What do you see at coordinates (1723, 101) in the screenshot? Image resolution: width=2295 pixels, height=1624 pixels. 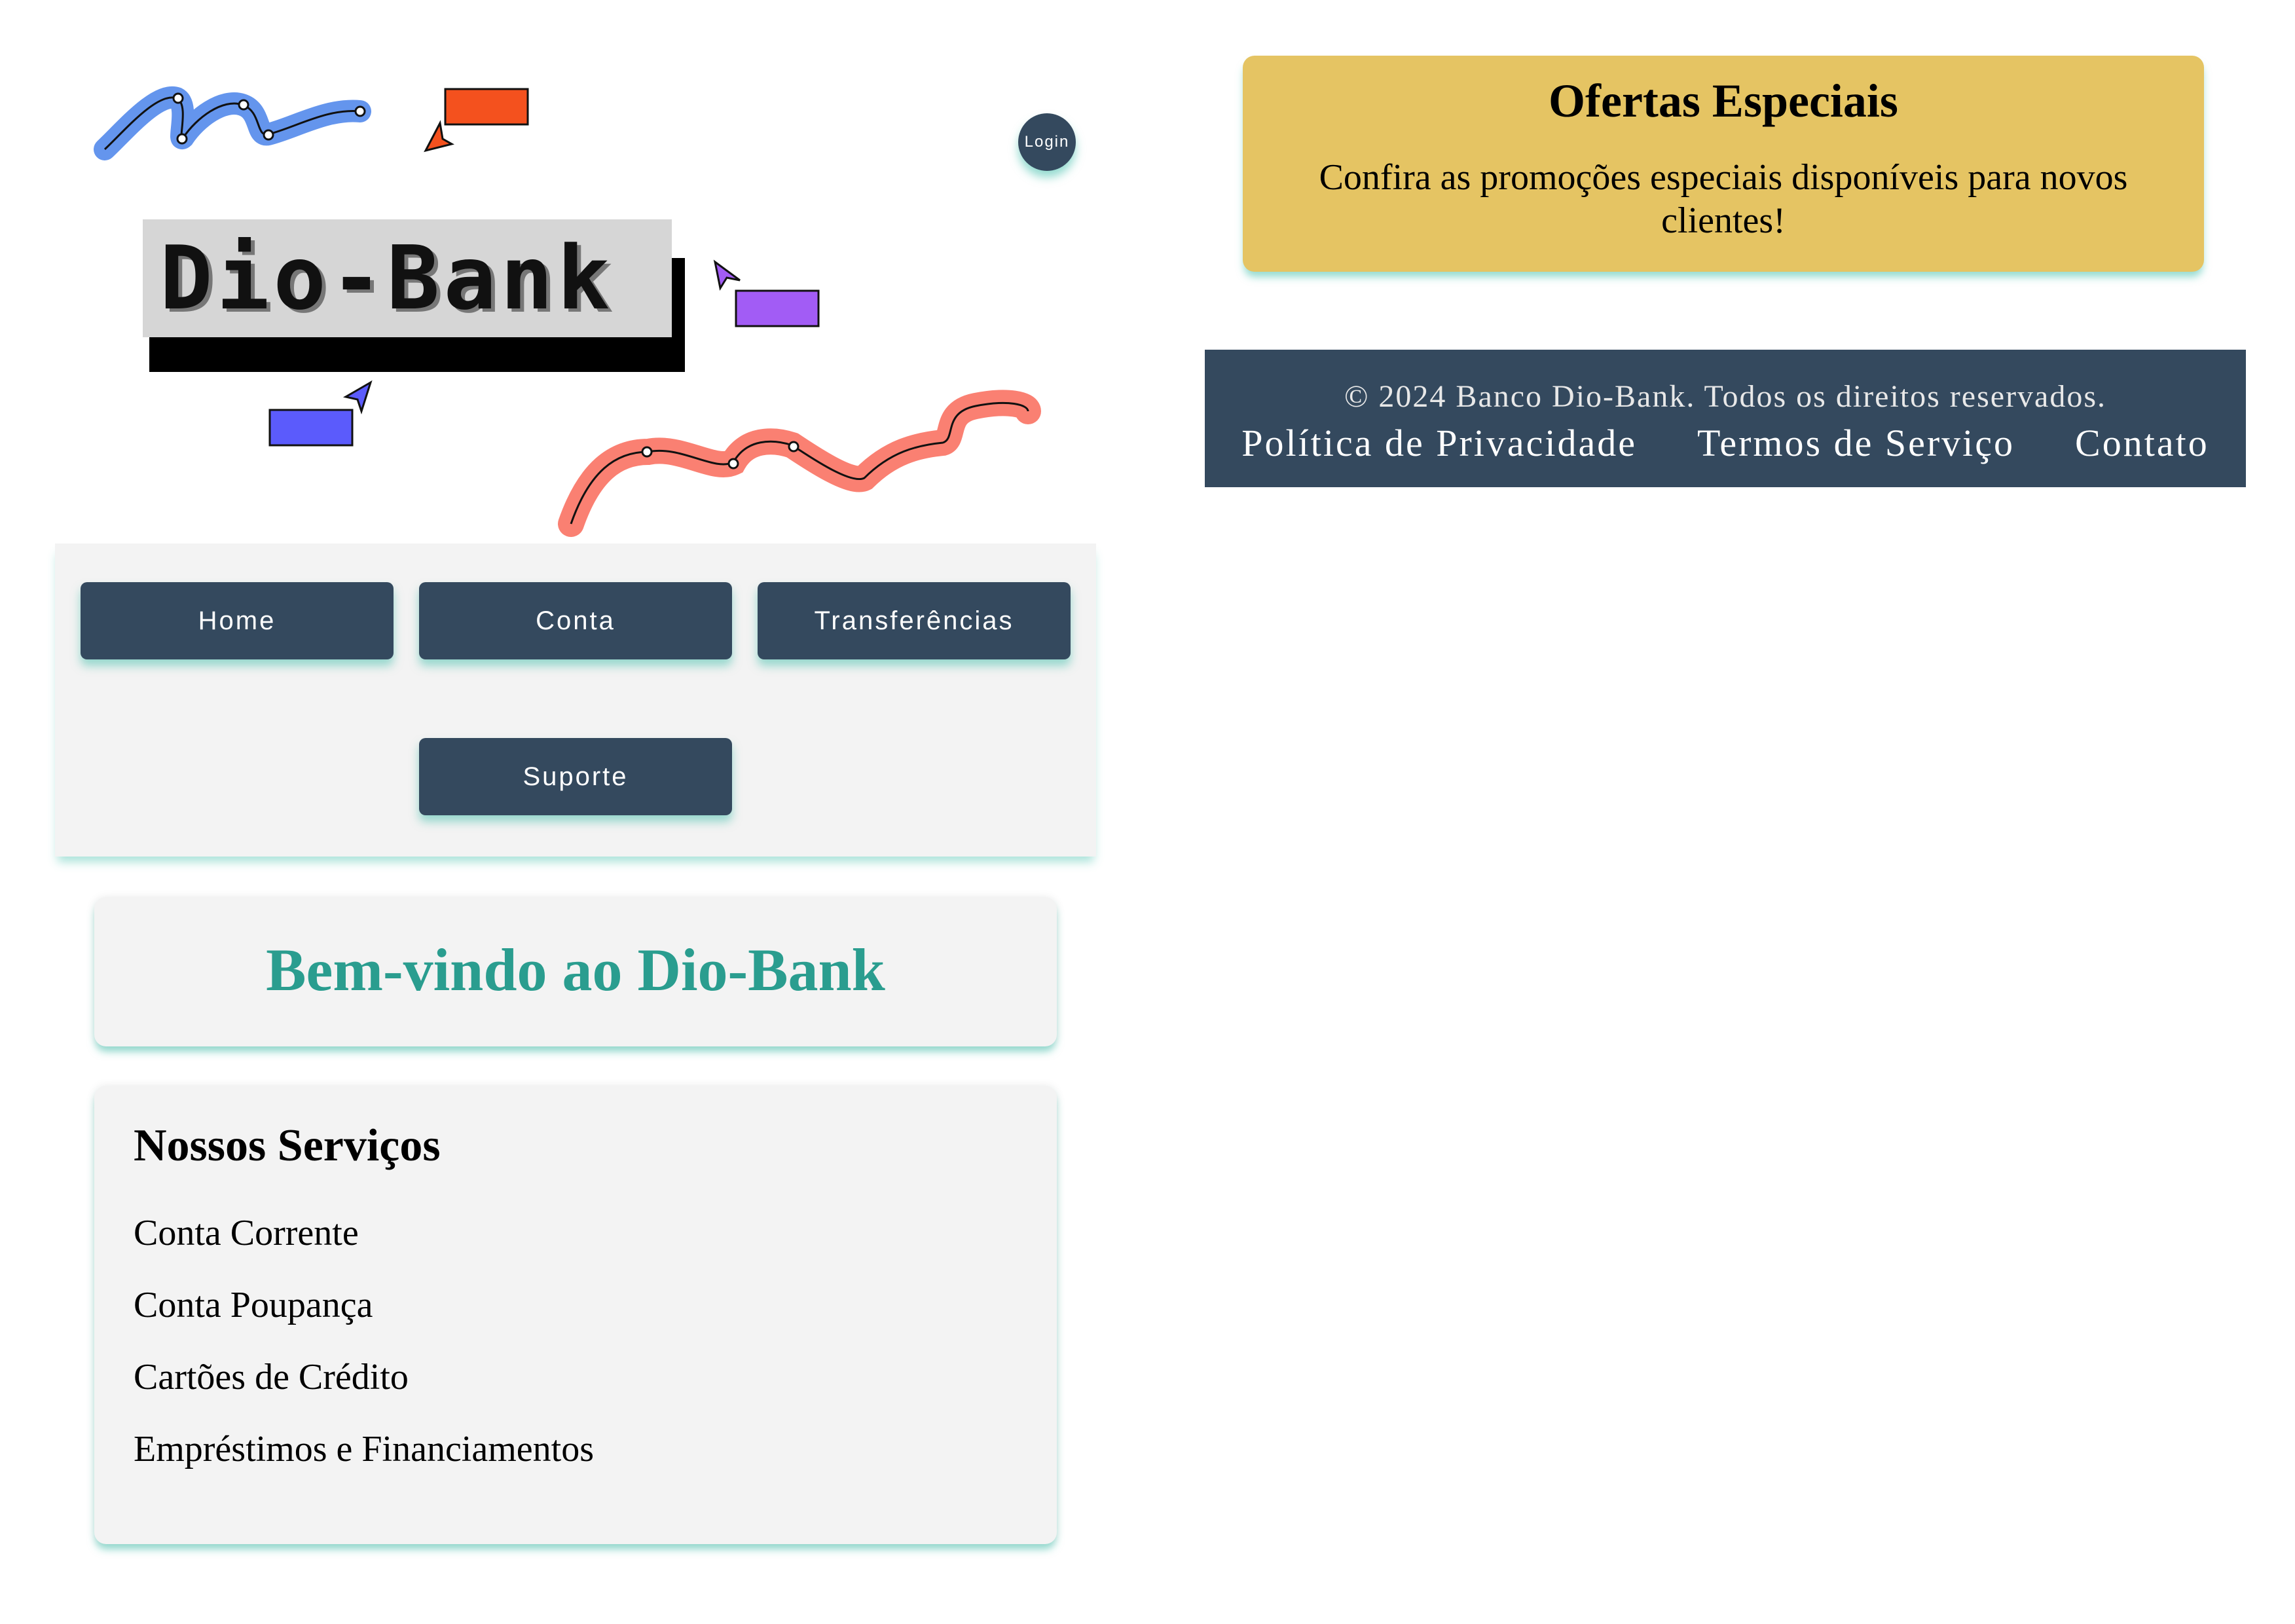 I see `offers-title: Ofertas Especiais` at bounding box center [1723, 101].